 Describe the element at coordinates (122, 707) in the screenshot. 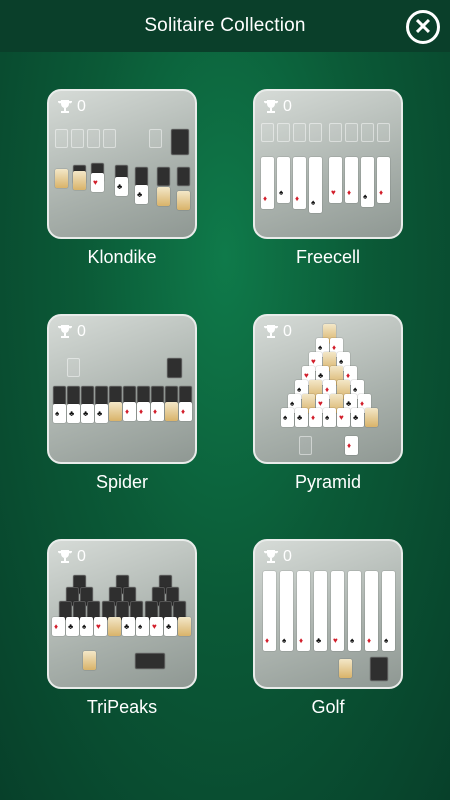

I see `game-name: TriPeaks` at that location.